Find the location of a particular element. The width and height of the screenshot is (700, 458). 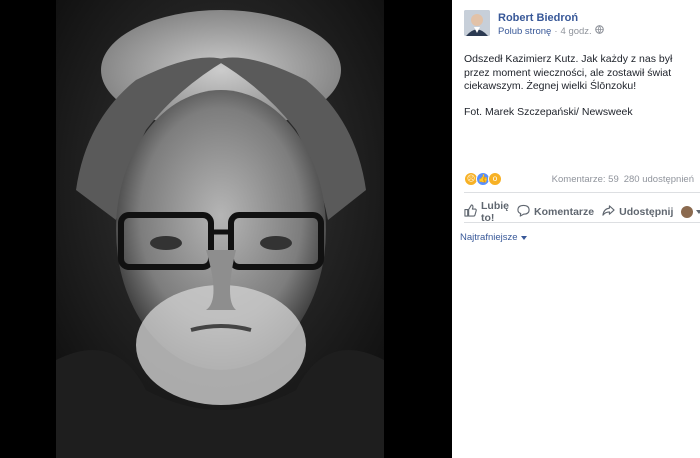

comment-button: Komentarze is located at coordinates (555, 212).